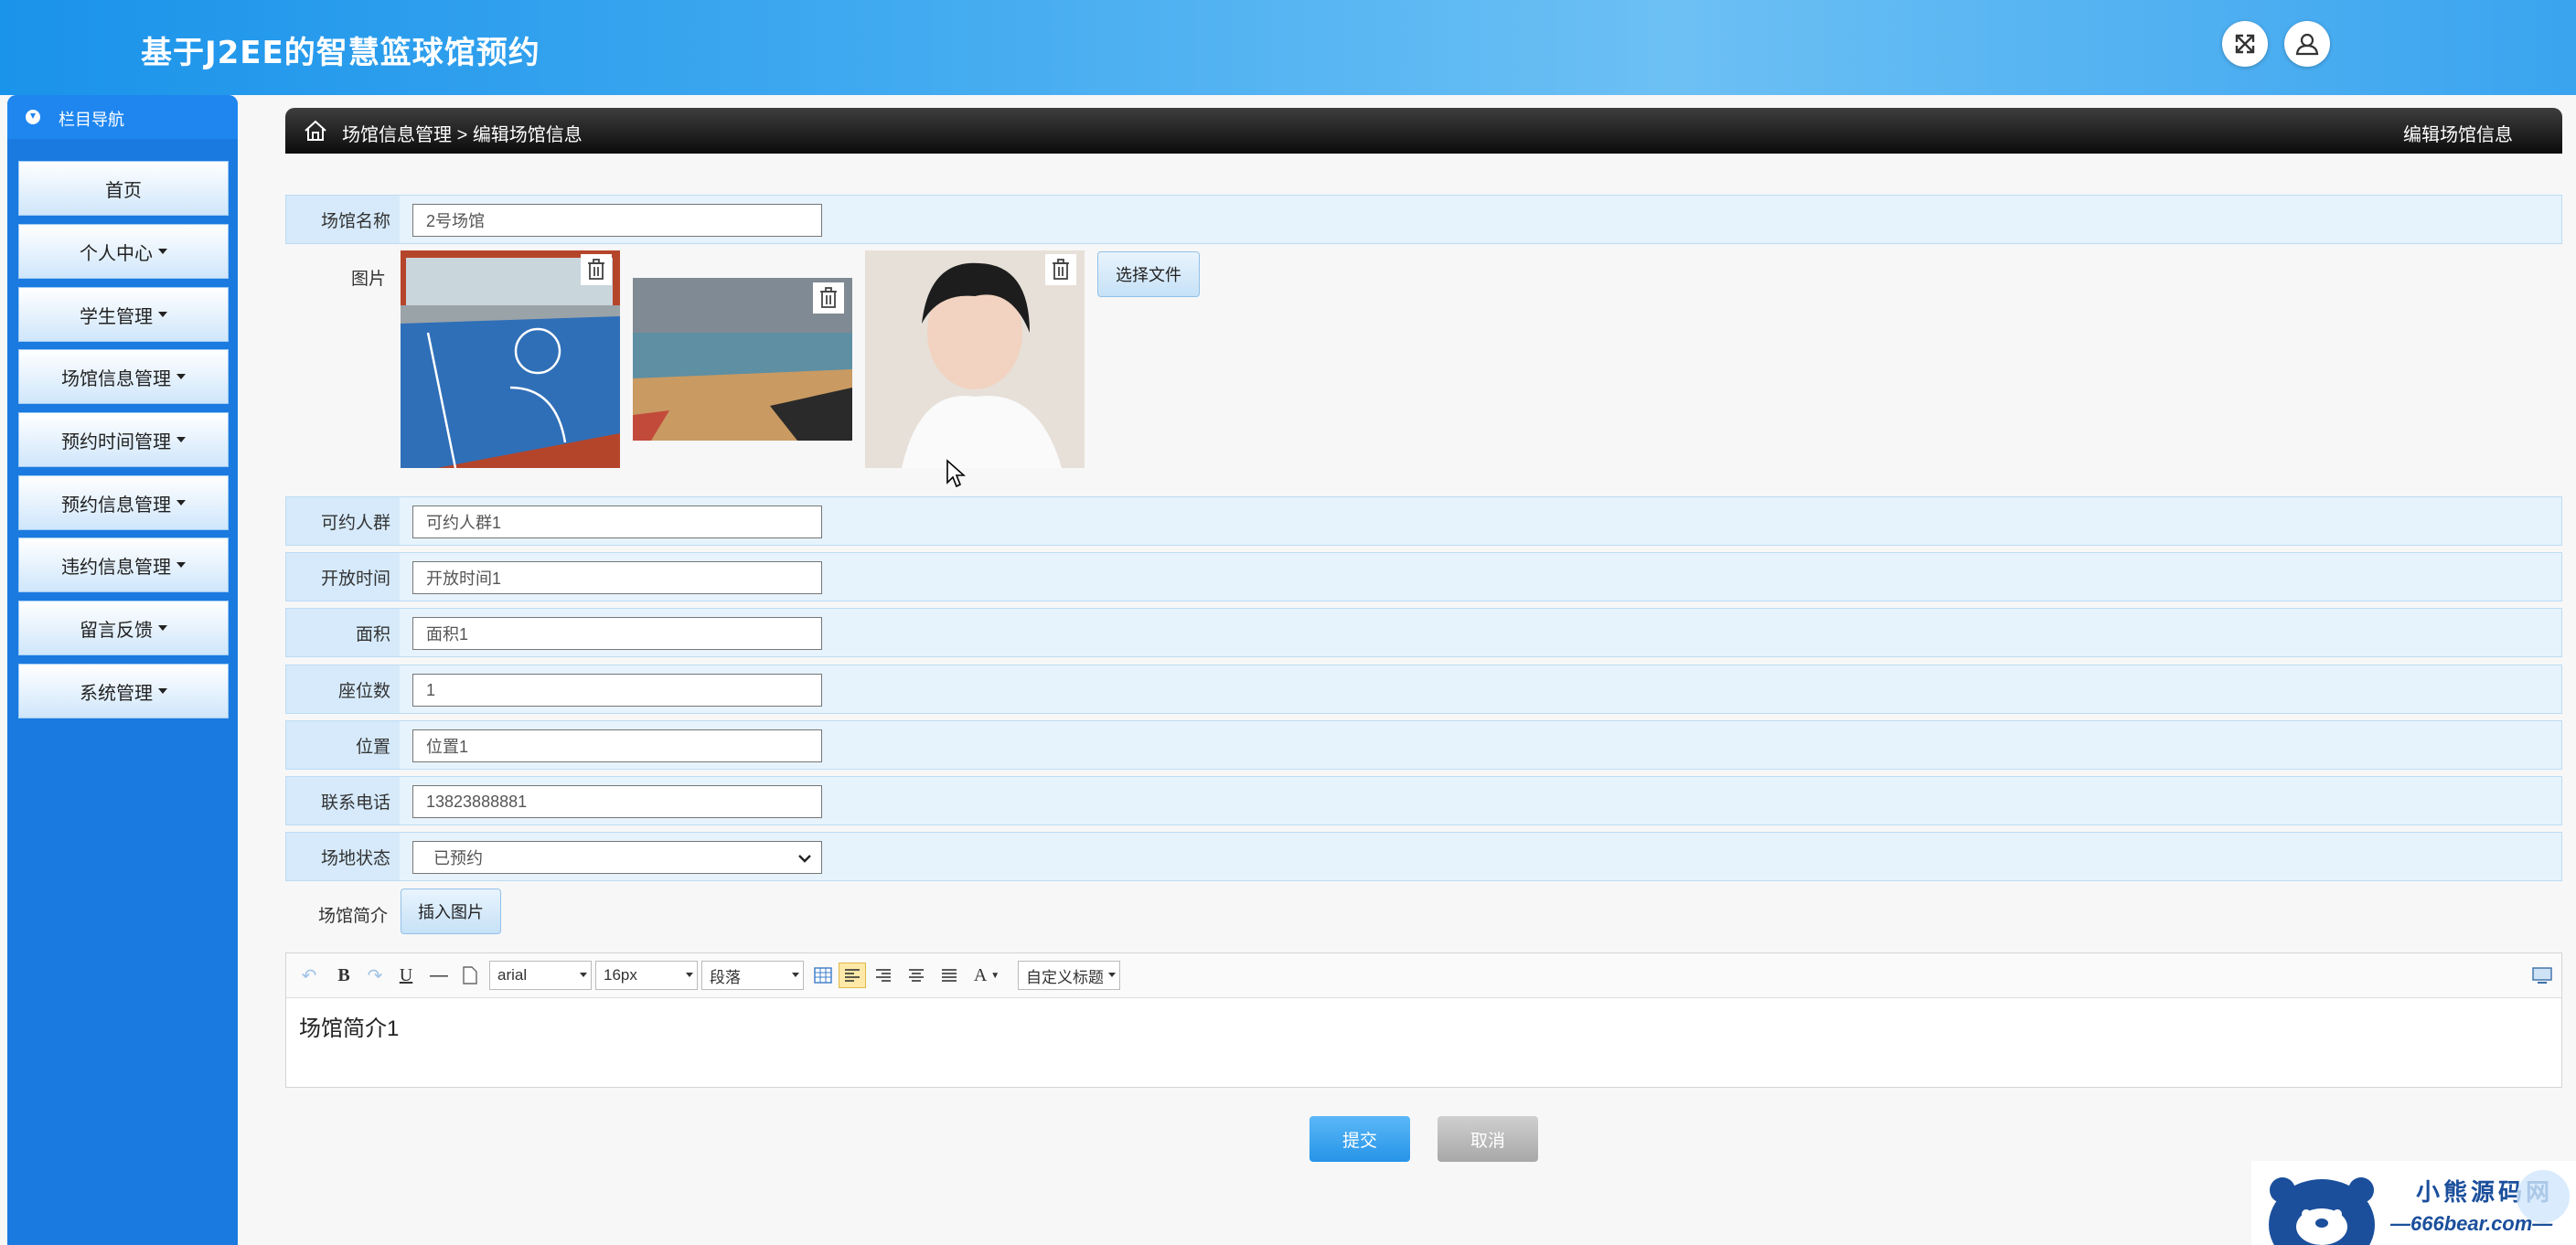  Describe the element at coordinates (1423, 131) in the screenshot. I see `breadcrumb: 场馆信息管理 > 编辑场馆信息 编辑场馆信息` at that location.